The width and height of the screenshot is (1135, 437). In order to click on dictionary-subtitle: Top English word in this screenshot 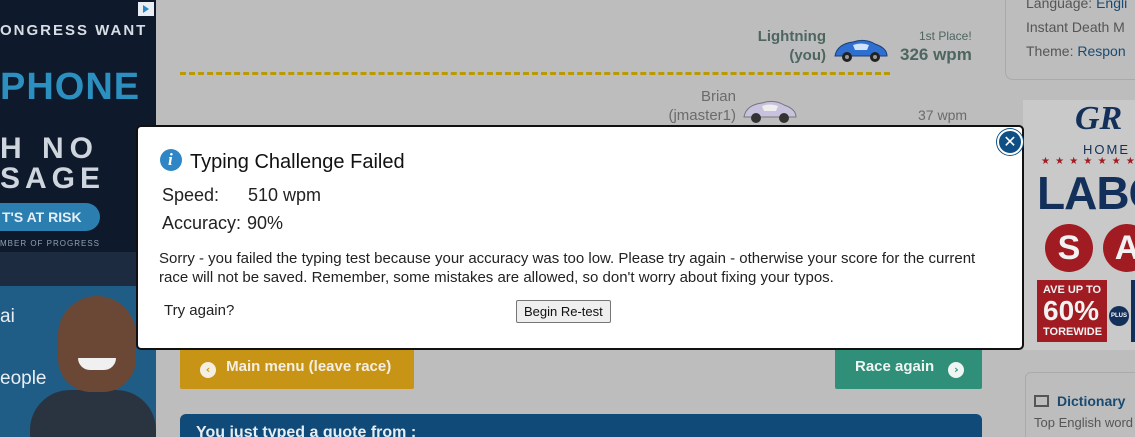, I will do `click(1084, 422)`.